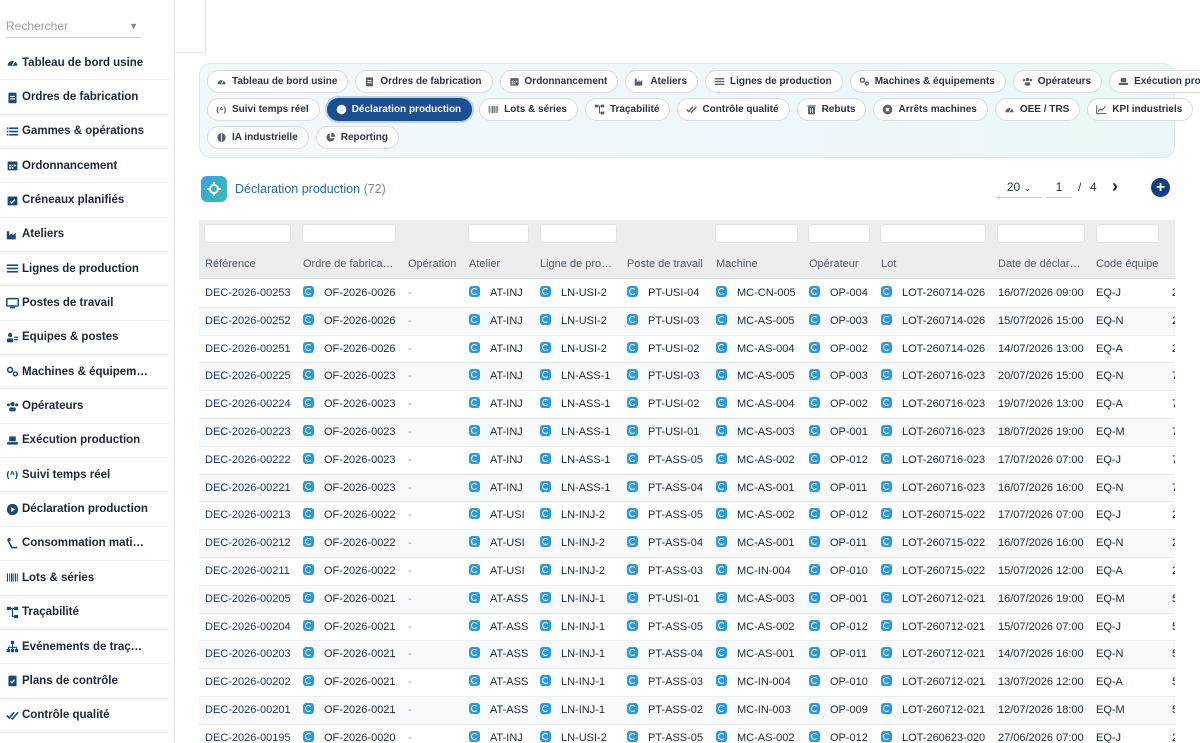 This screenshot has width=1200, height=743. Describe the element at coordinates (85, 200) in the screenshot. I see `sidebar-item-creneaux-planifies: Créneaux planifiés` at that location.